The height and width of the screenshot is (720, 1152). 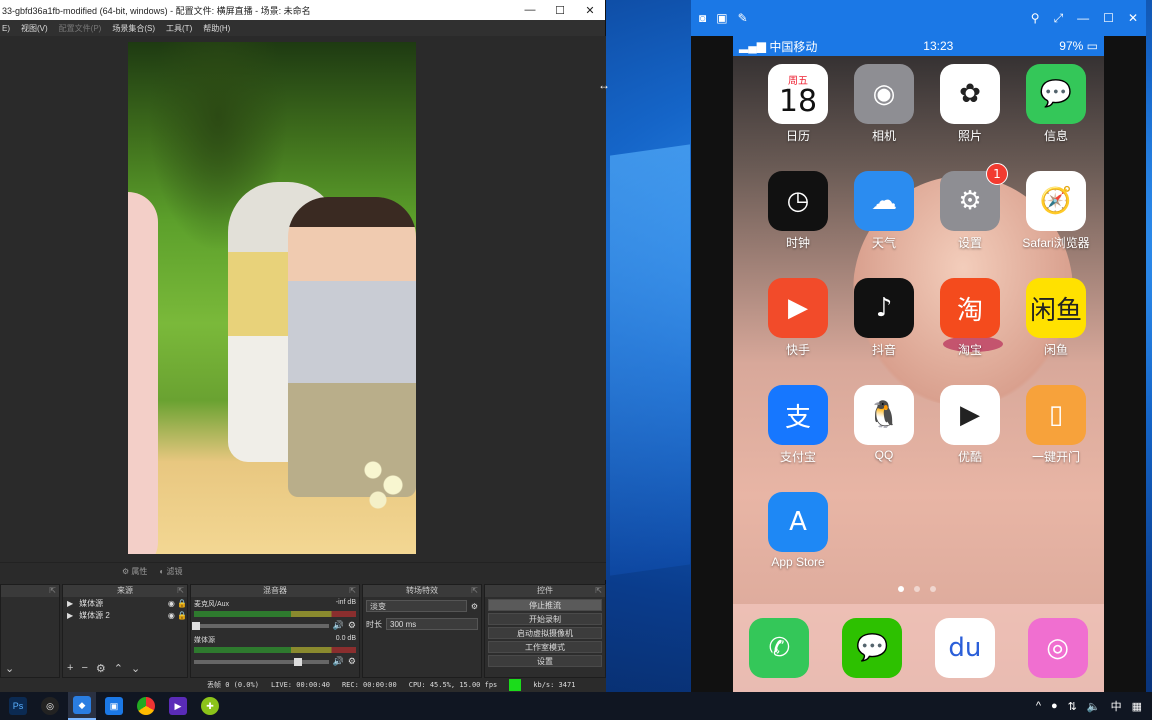 What do you see at coordinates (798, 318) in the screenshot?
I see `app-kuaishou: ▶ 快手` at bounding box center [798, 318].